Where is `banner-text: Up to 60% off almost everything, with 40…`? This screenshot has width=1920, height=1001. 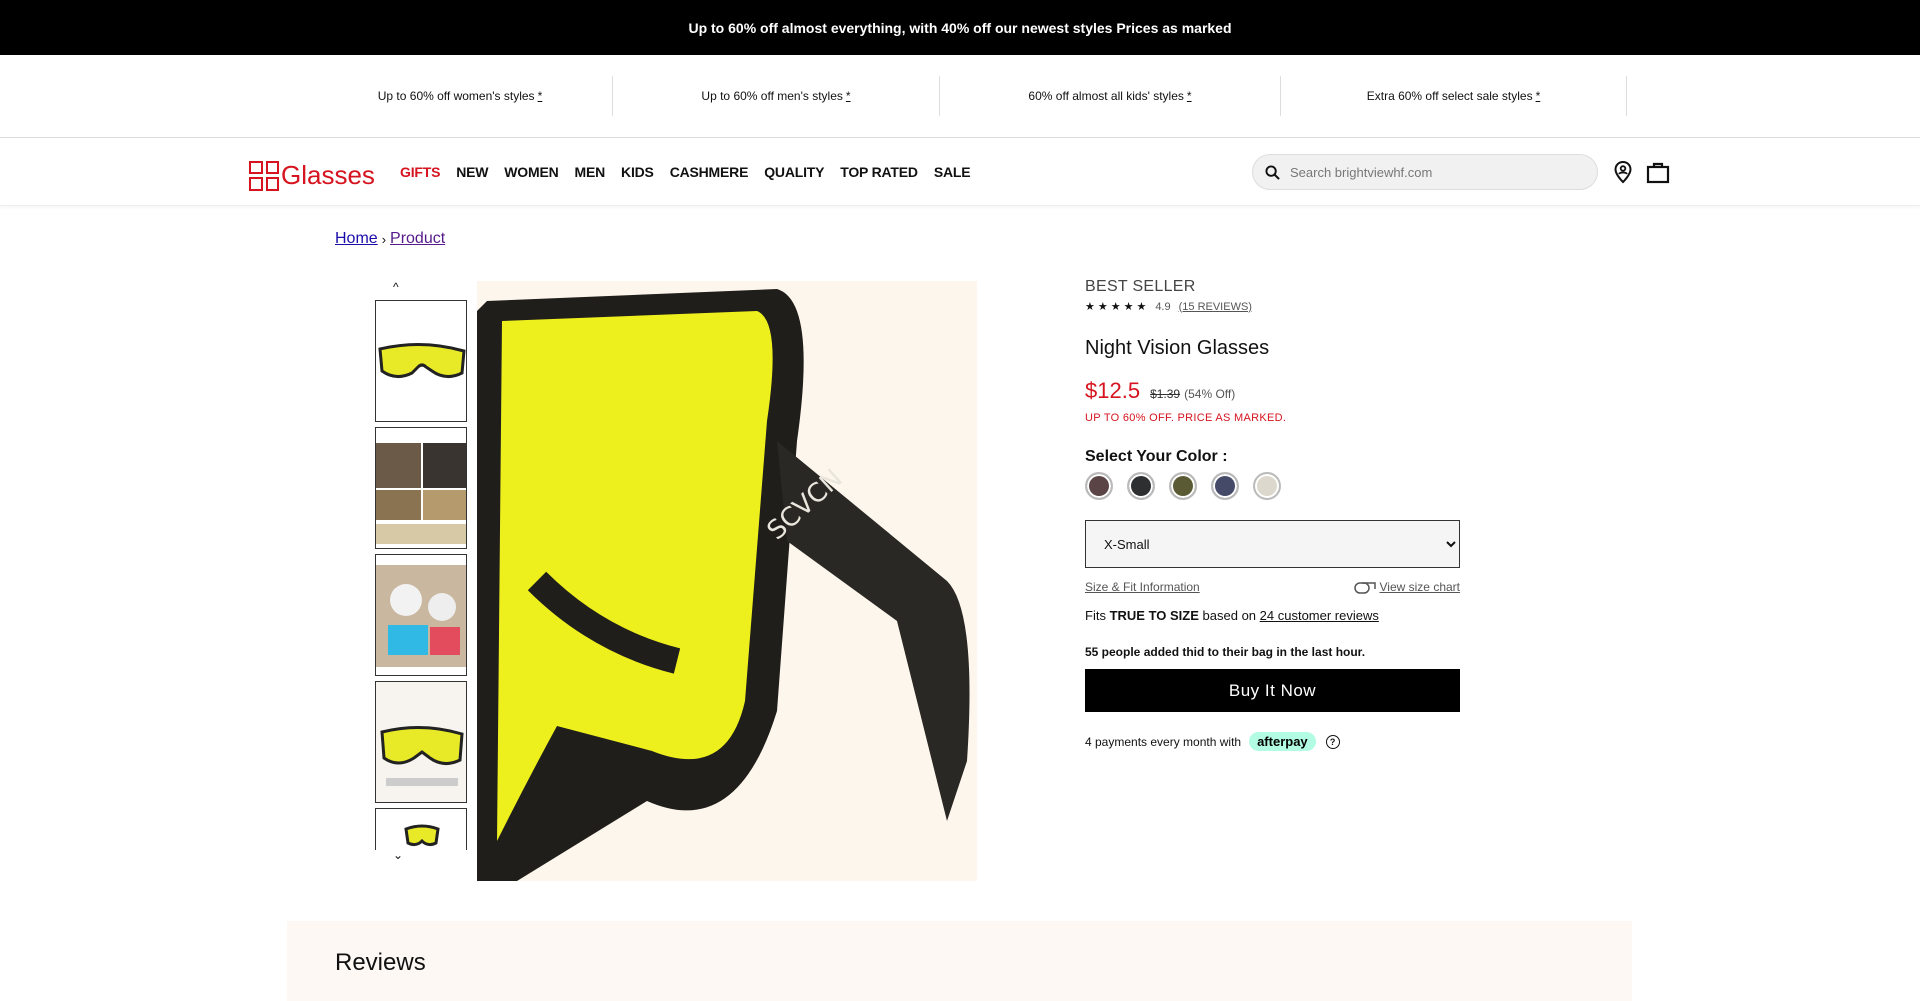 banner-text: Up to 60% off almost everything, with 40… is located at coordinates (960, 27).